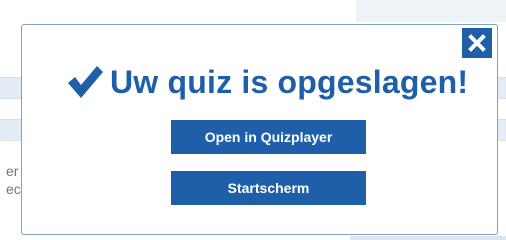  What do you see at coordinates (289, 81) in the screenshot?
I see `dialog-title: Uw quiz is opgeslagen!` at bounding box center [289, 81].